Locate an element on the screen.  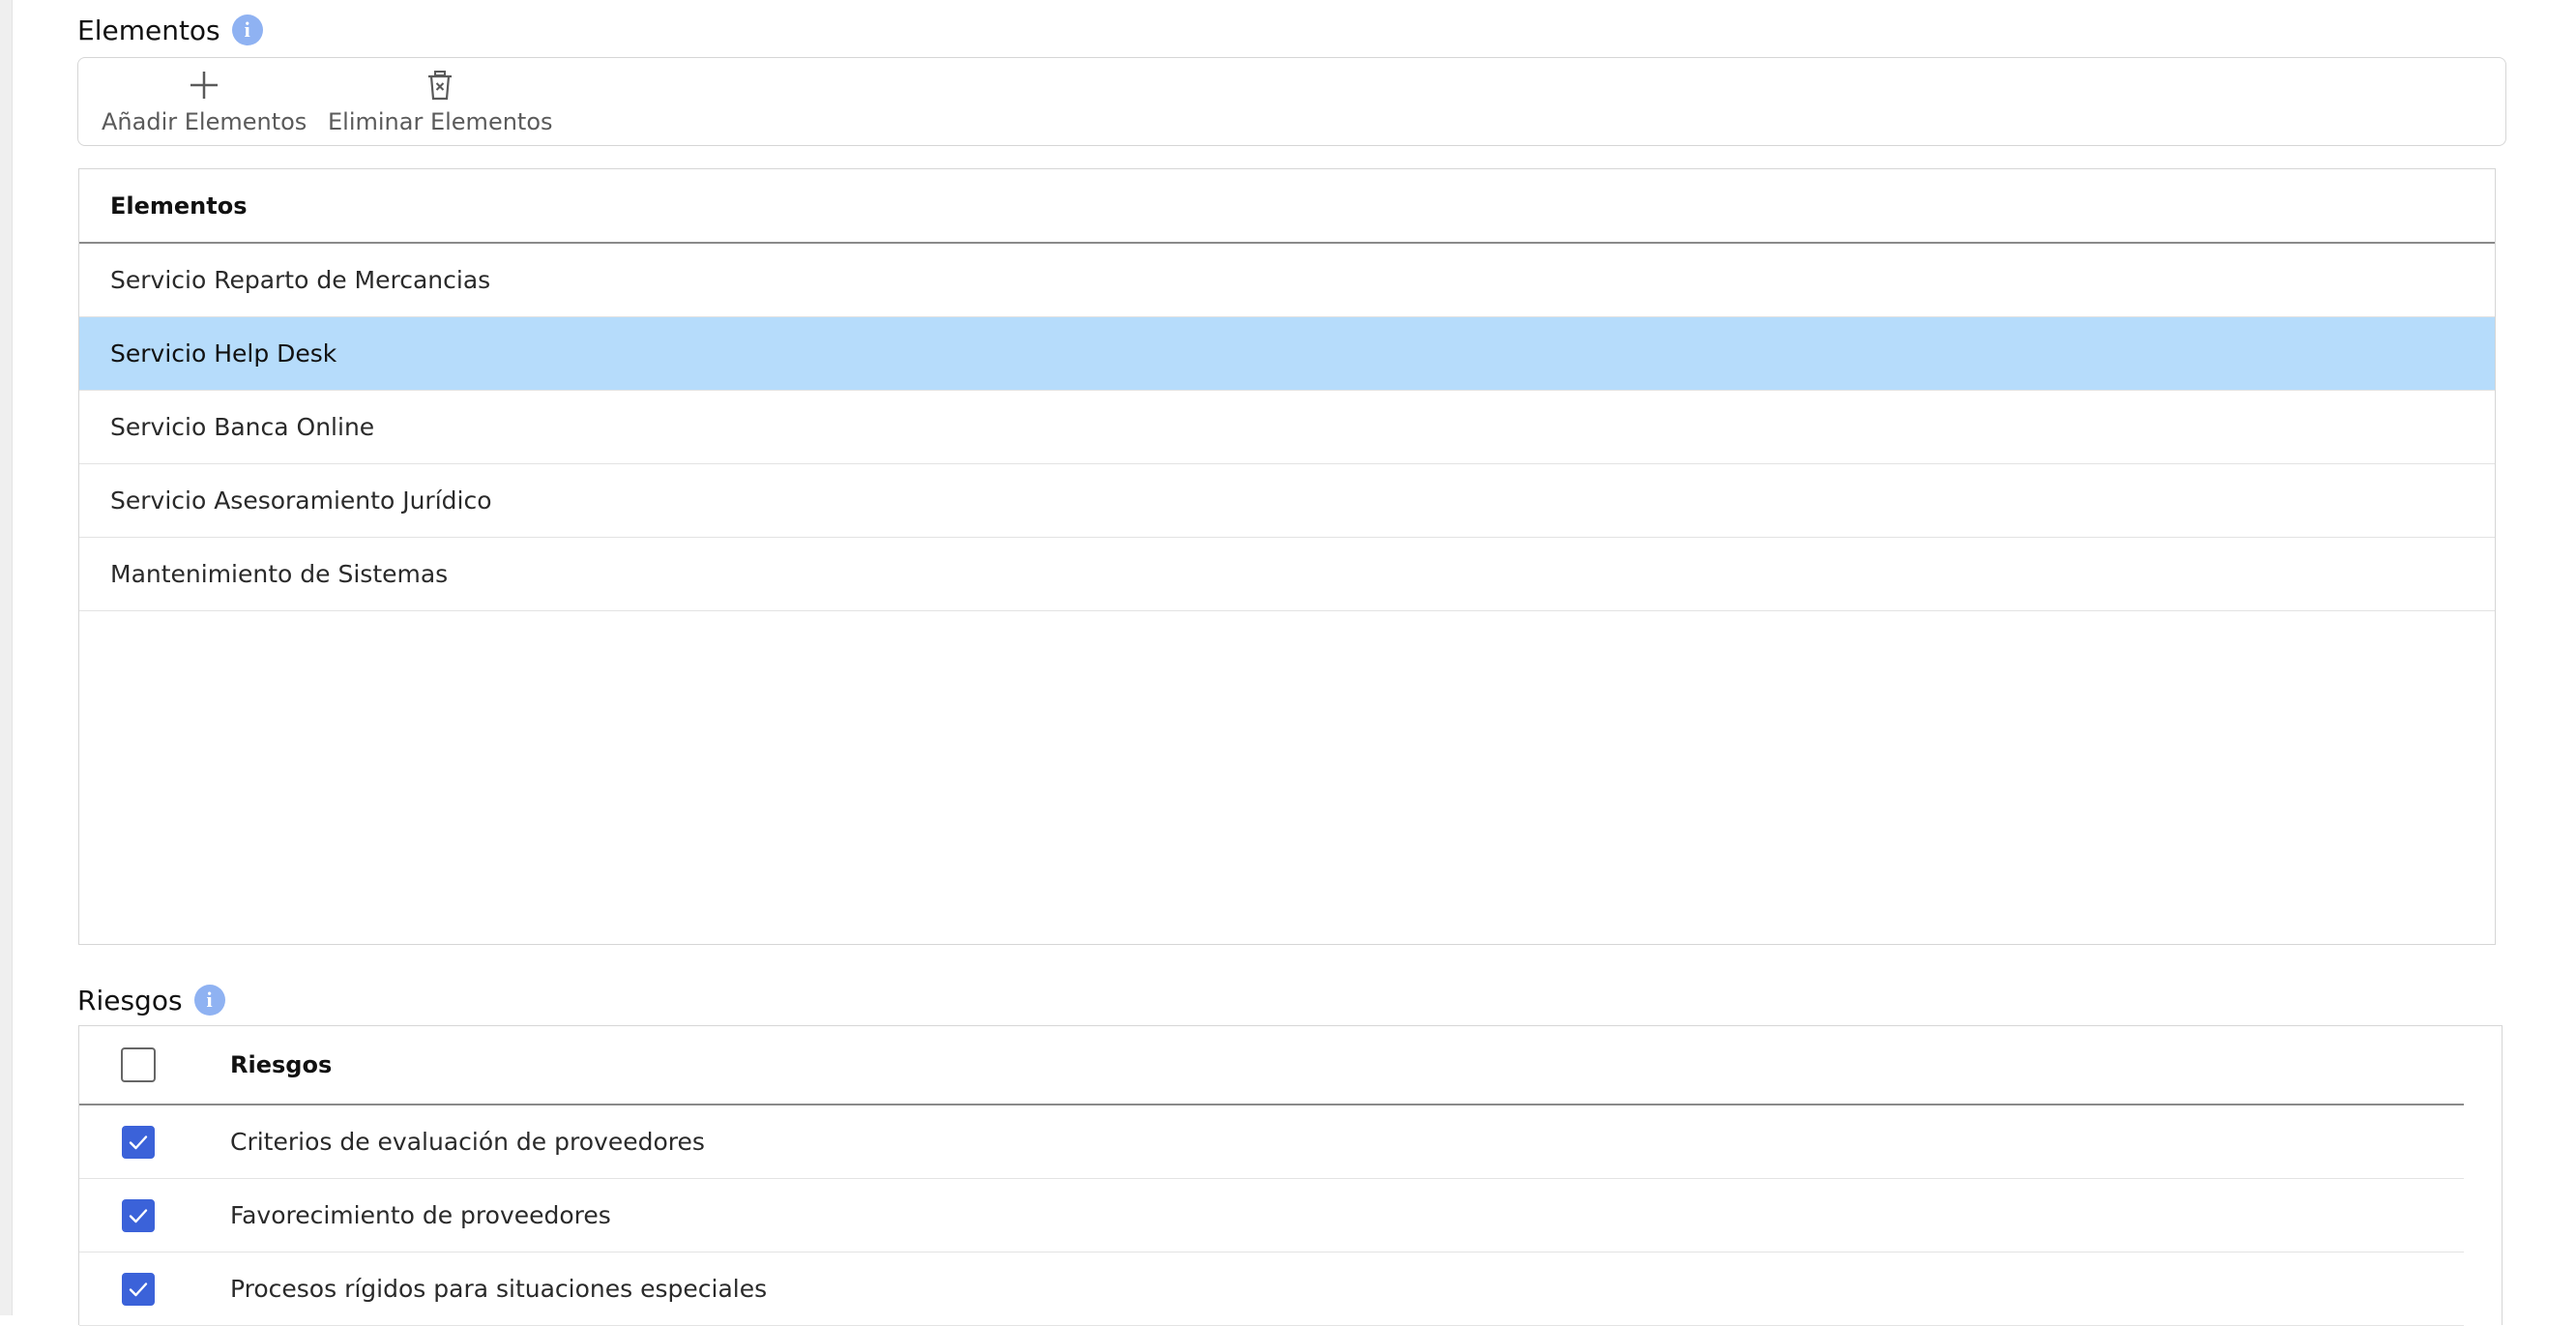
select-all-checkbox is located at coordinates (138, 1065).